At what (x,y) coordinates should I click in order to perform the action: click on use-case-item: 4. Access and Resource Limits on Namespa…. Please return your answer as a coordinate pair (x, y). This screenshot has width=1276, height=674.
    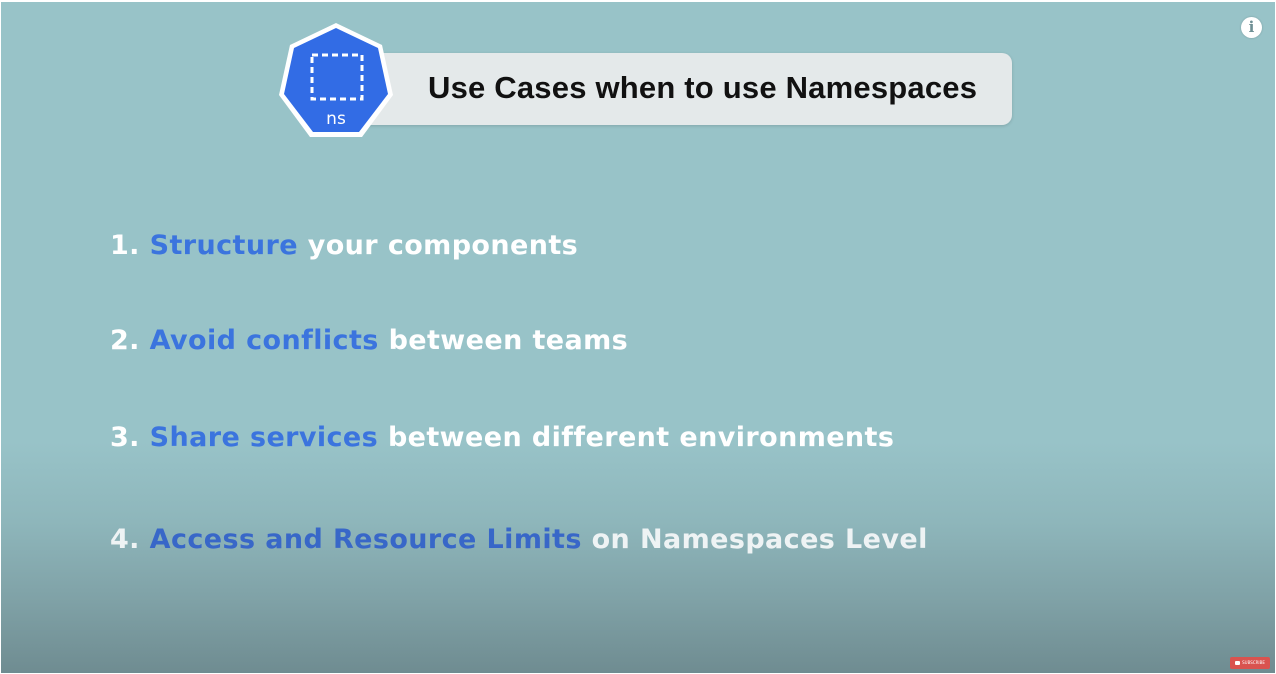
    Looking at the image, I should click on (519, 539).